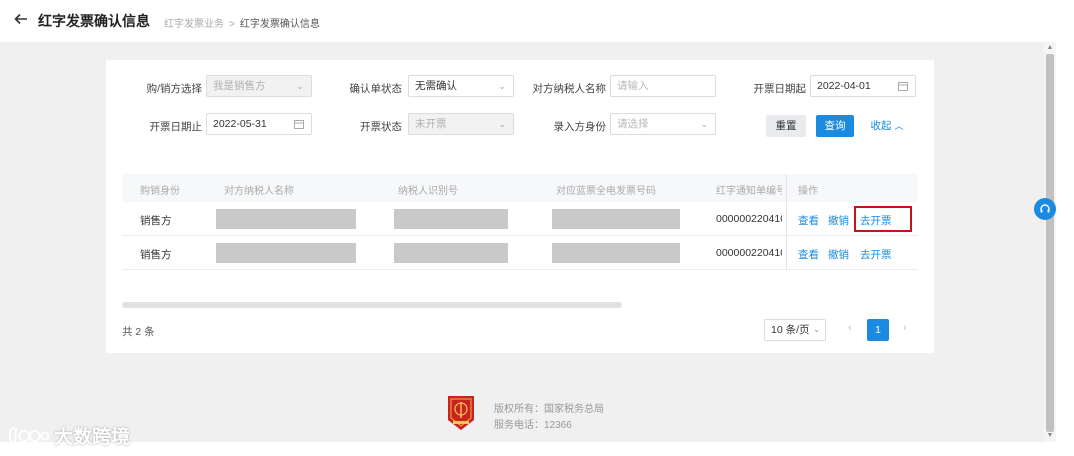  I want to click on page-size-select: 10 条/页 ⌄, so click(795, 330).